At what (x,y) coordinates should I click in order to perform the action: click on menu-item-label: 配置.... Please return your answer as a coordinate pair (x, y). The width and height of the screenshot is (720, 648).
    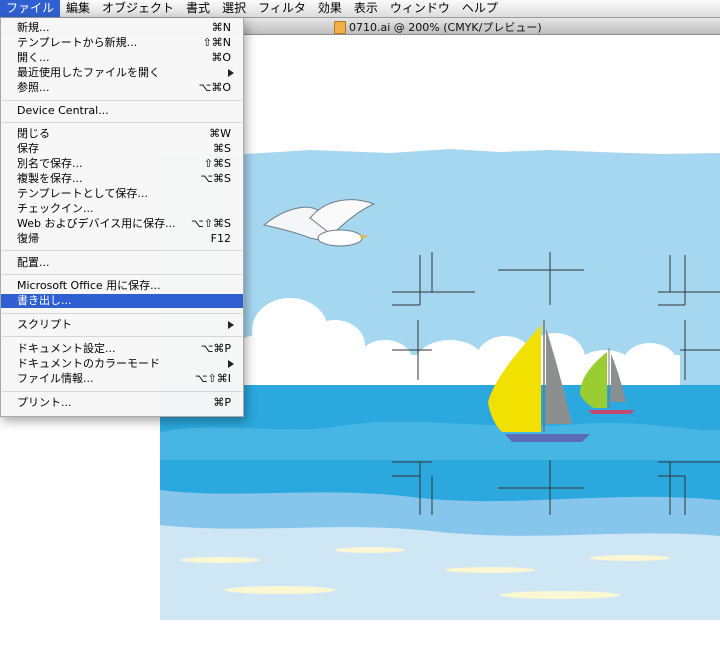
    Looking at the image, I should click on (33, 262).